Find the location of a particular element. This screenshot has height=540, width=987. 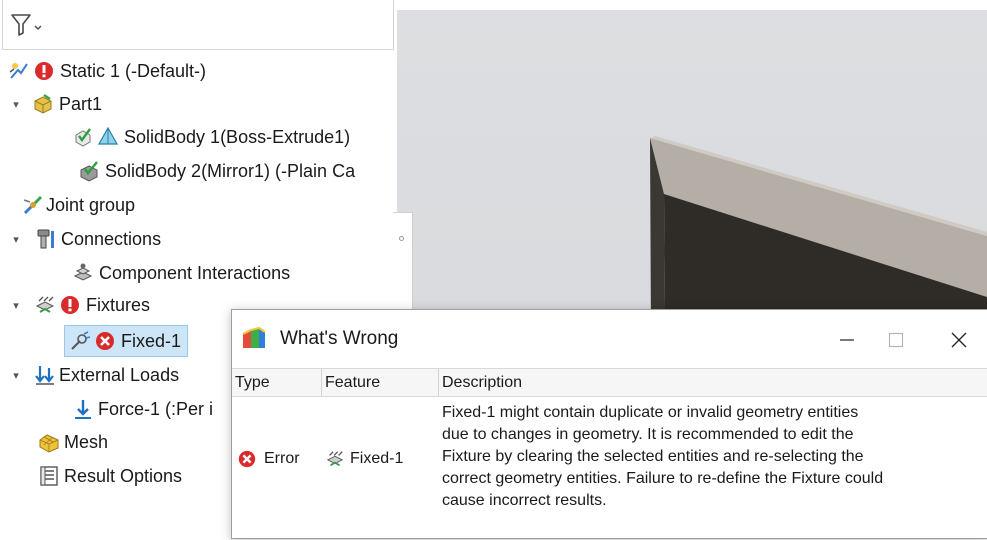

description-line: cause incorrect results. is located at coordinates (524, 500).